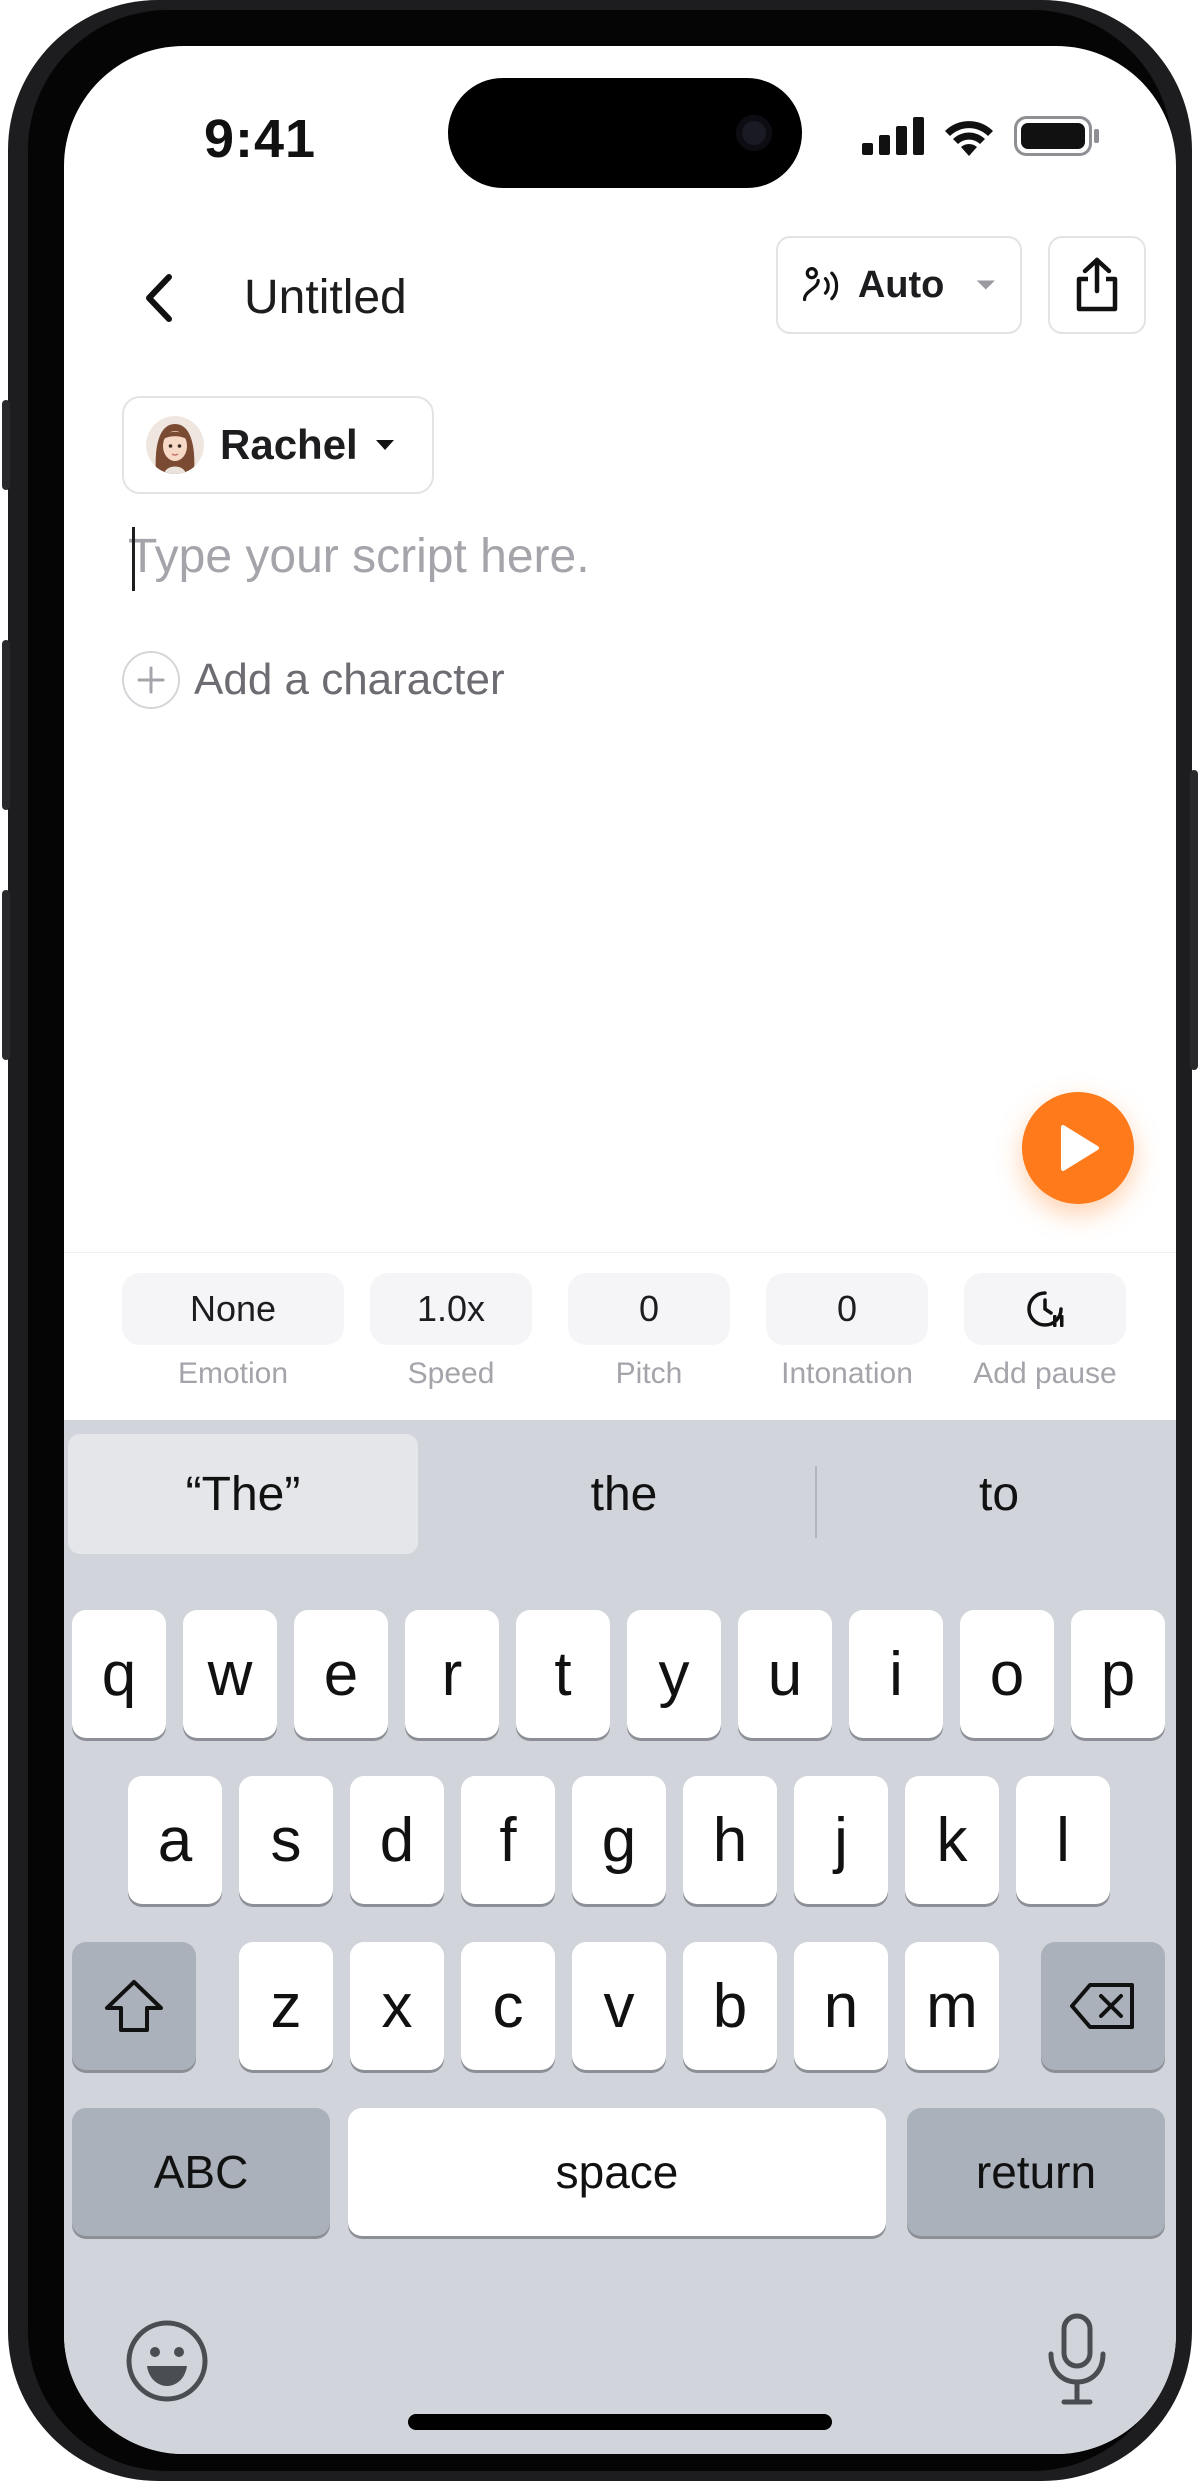  Describe the element at coordinates (6, 975) in the screenshot. I see `volume-down-button` at that location.